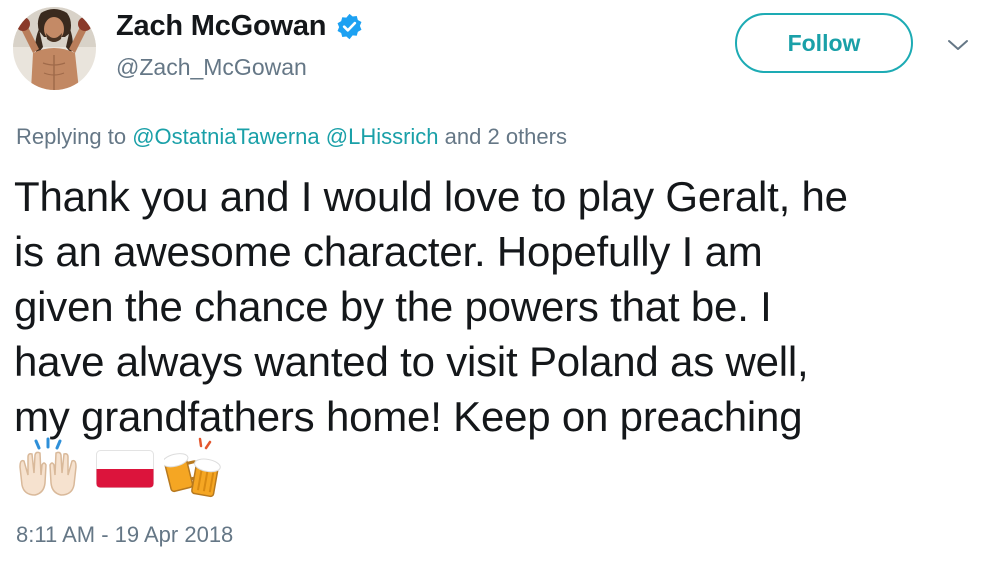  What do you see at coordinates (221, 26) in the screenshot?
I see `display-name: Zach McGowan` at bounding box center [221, 26].